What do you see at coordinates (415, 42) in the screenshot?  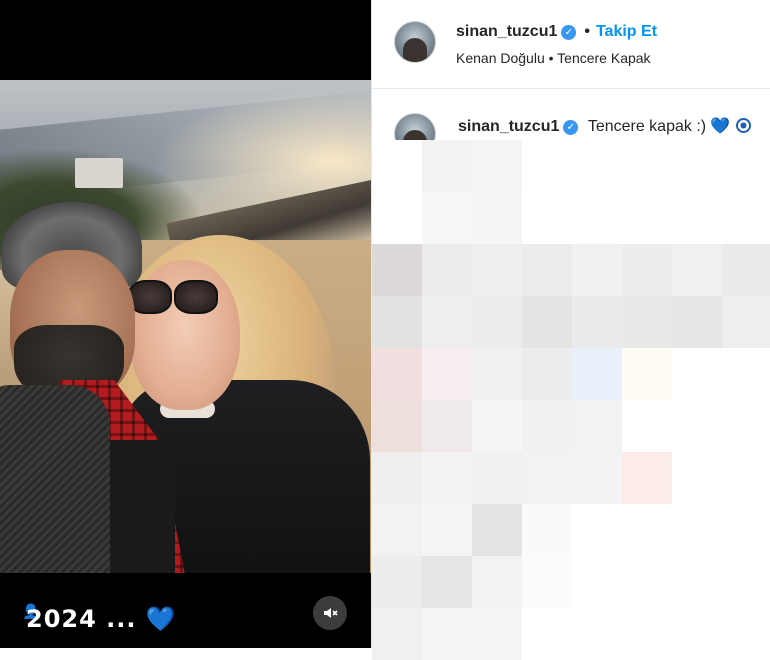 I see `avatar` at bounding box center [415, 42].